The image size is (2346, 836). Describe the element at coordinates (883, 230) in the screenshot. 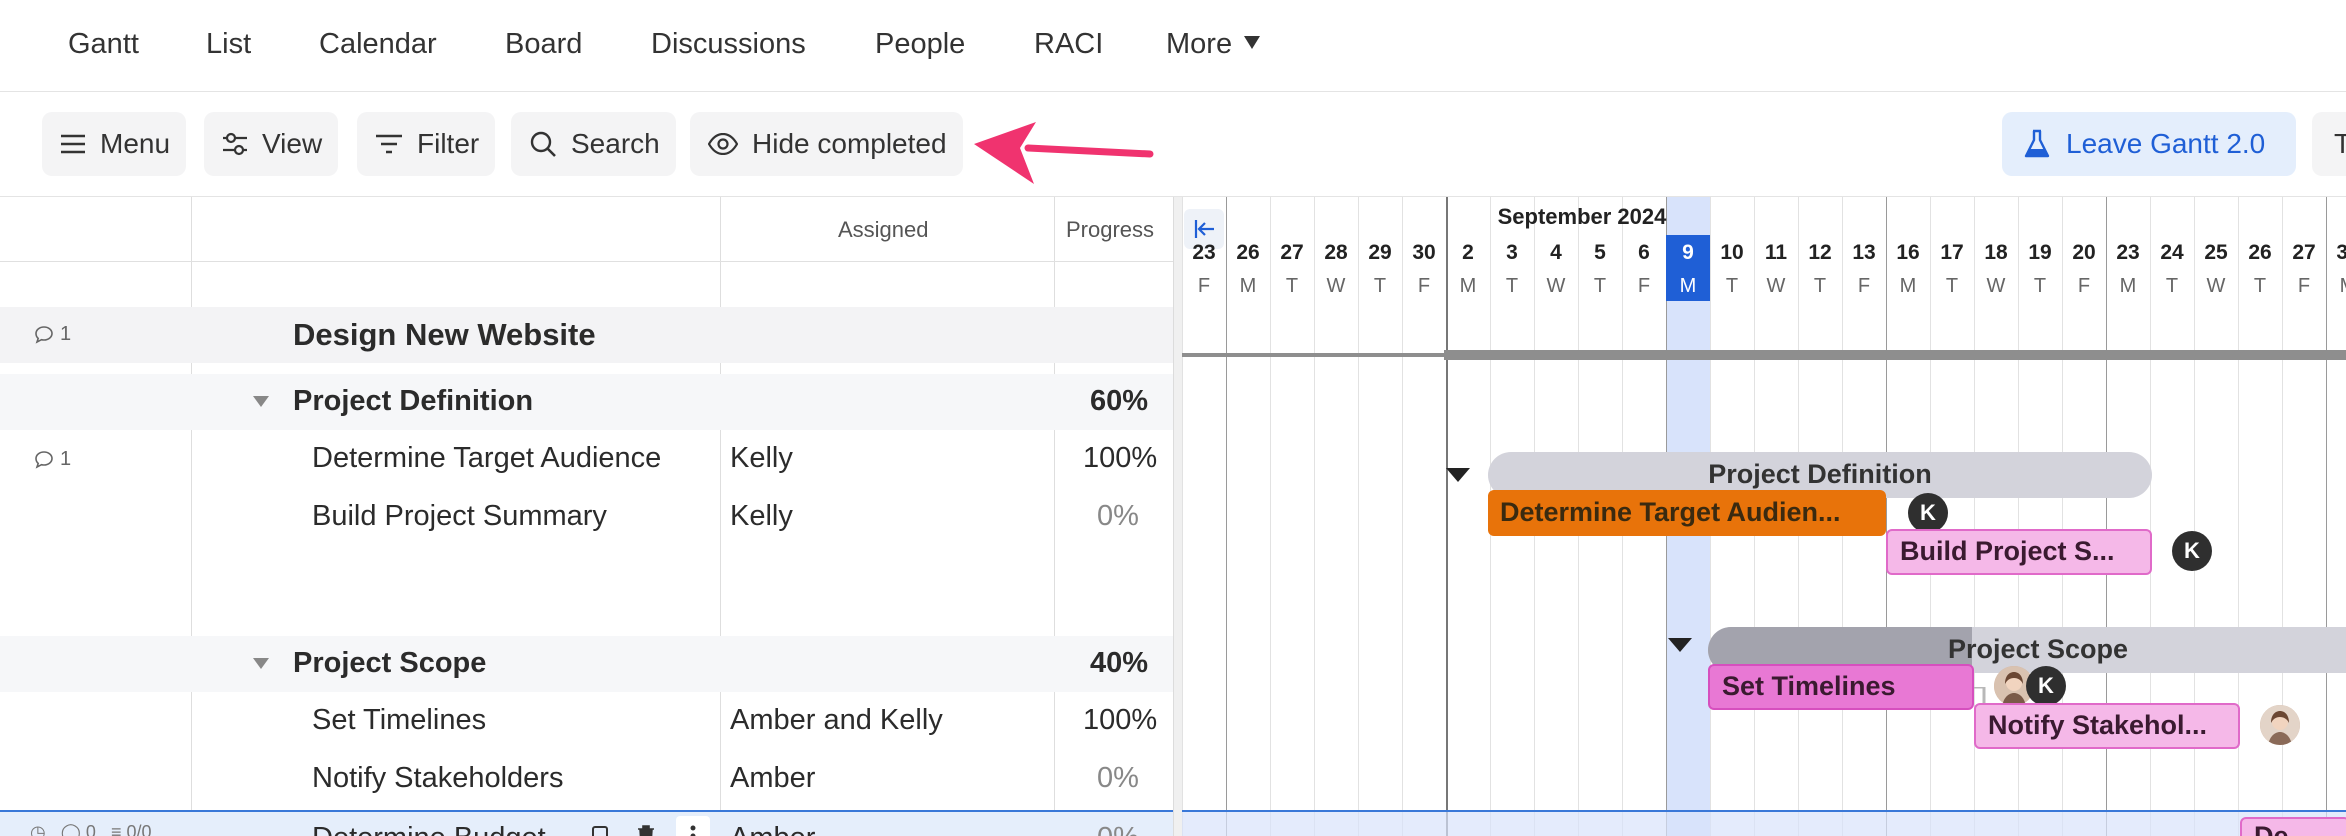

I see `column-header-assigned: Assigned` at that location.